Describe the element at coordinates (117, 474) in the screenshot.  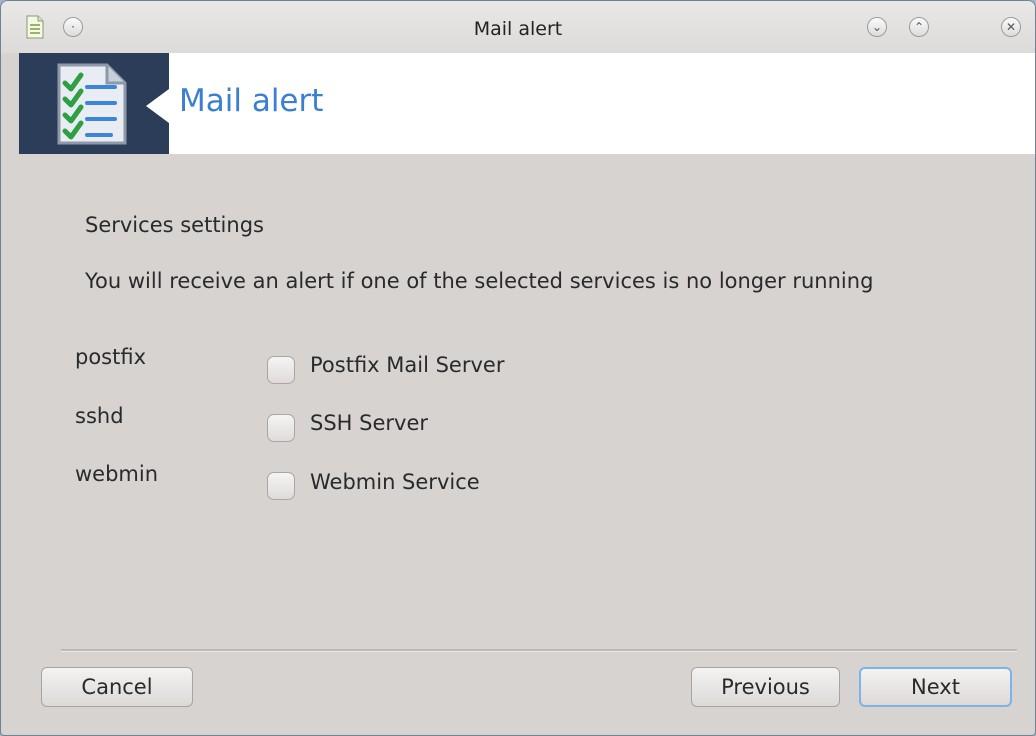
I see `service-name-webmin: webmin` at that location.